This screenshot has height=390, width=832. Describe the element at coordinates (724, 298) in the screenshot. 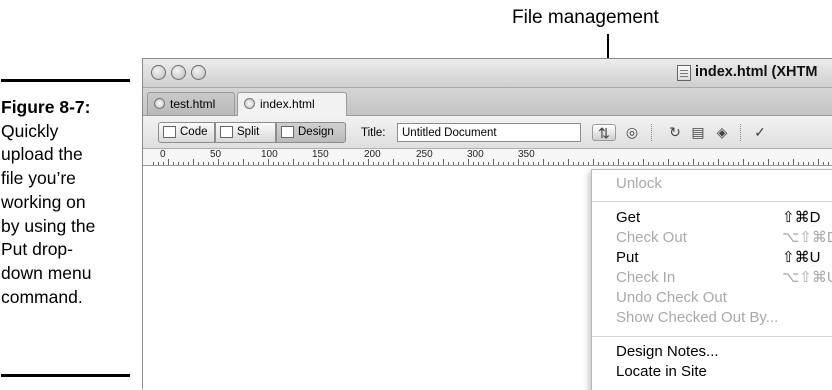

I see `menu-item-undo-check-out: Undo Check Out` at that location.